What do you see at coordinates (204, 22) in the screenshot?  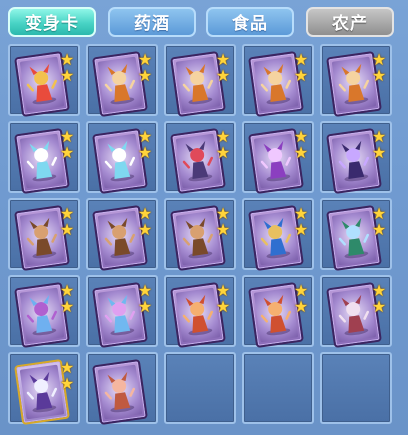 I see `category-tabs: 变身卡 药酒 食品 农产` at bounding box center [204, 22].